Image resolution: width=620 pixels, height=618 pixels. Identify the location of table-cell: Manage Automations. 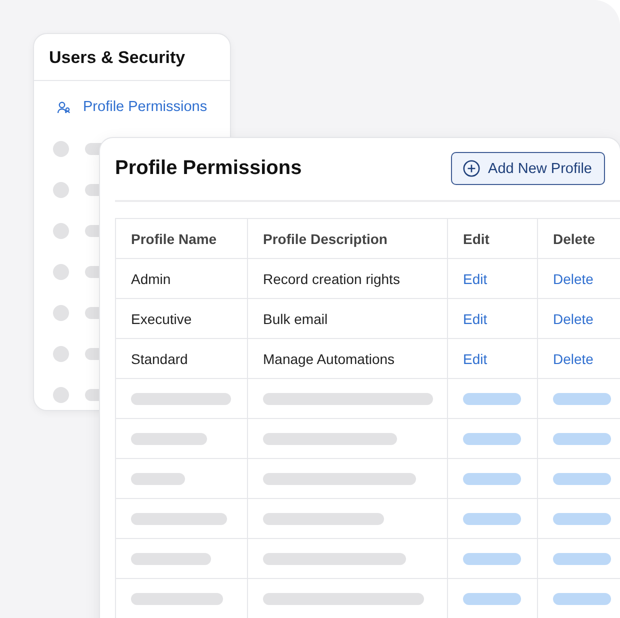
(348, 359).